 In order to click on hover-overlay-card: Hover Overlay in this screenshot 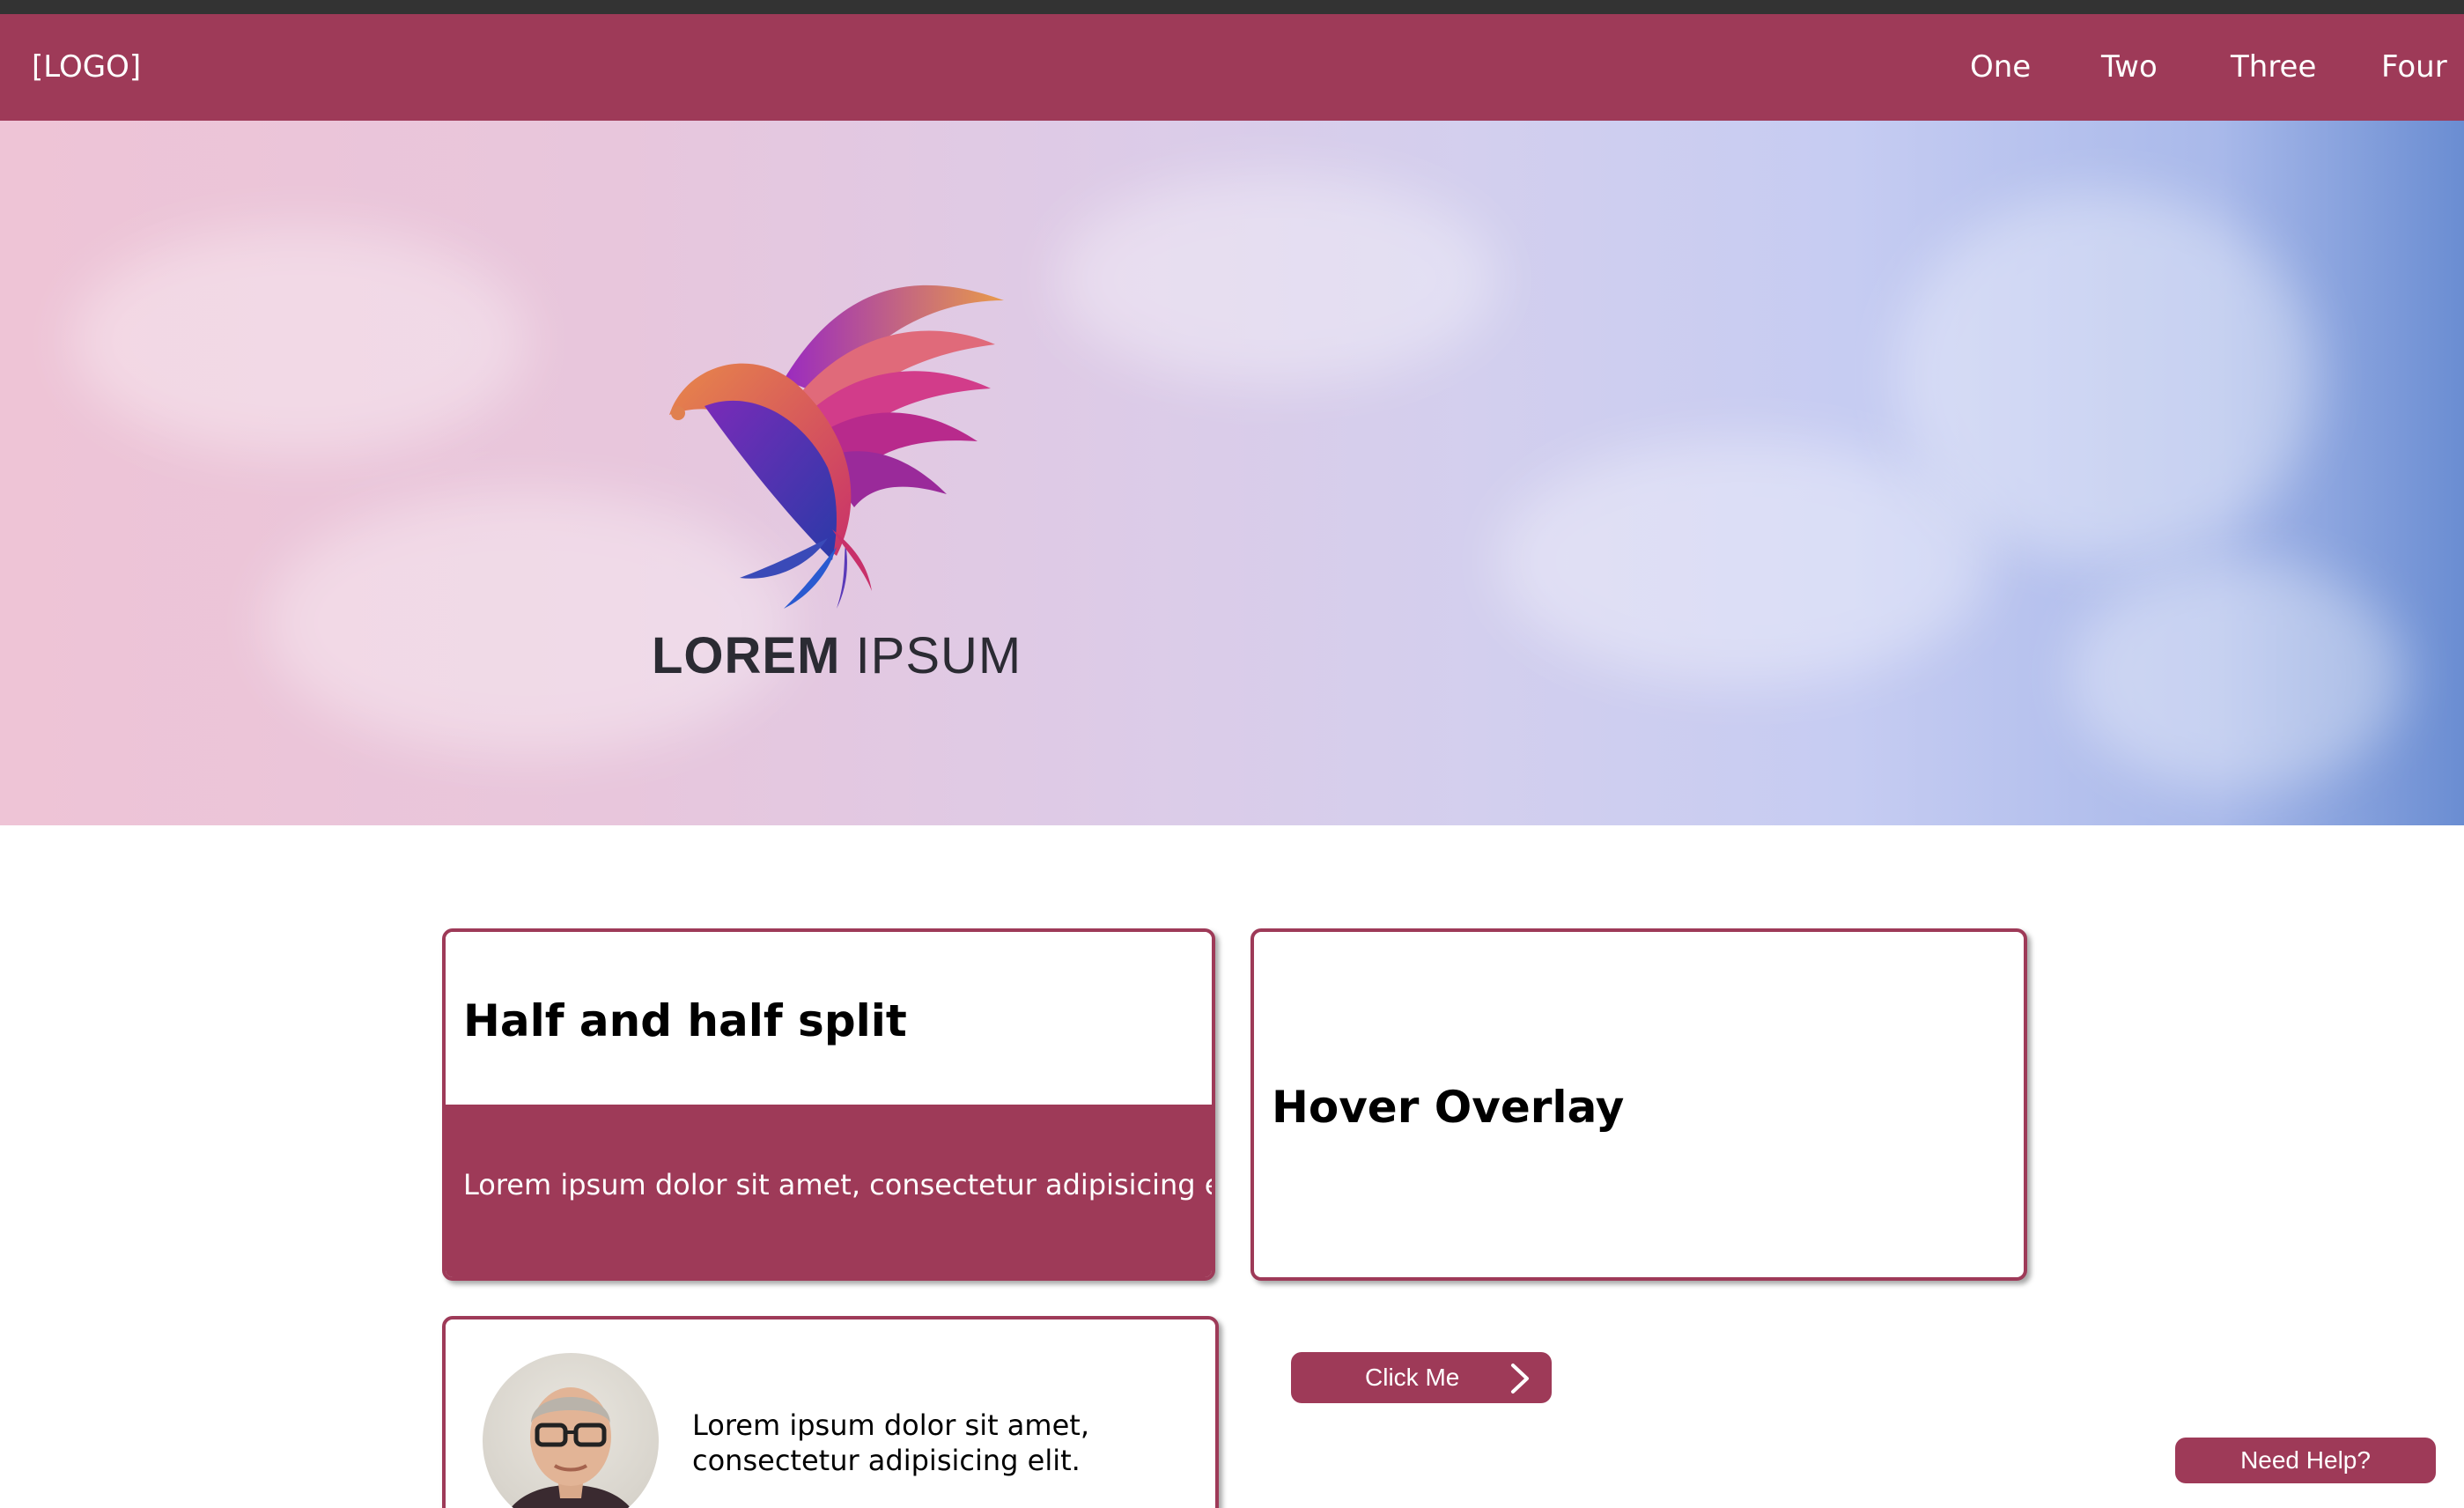, I will do `click(1638, 1104)`.